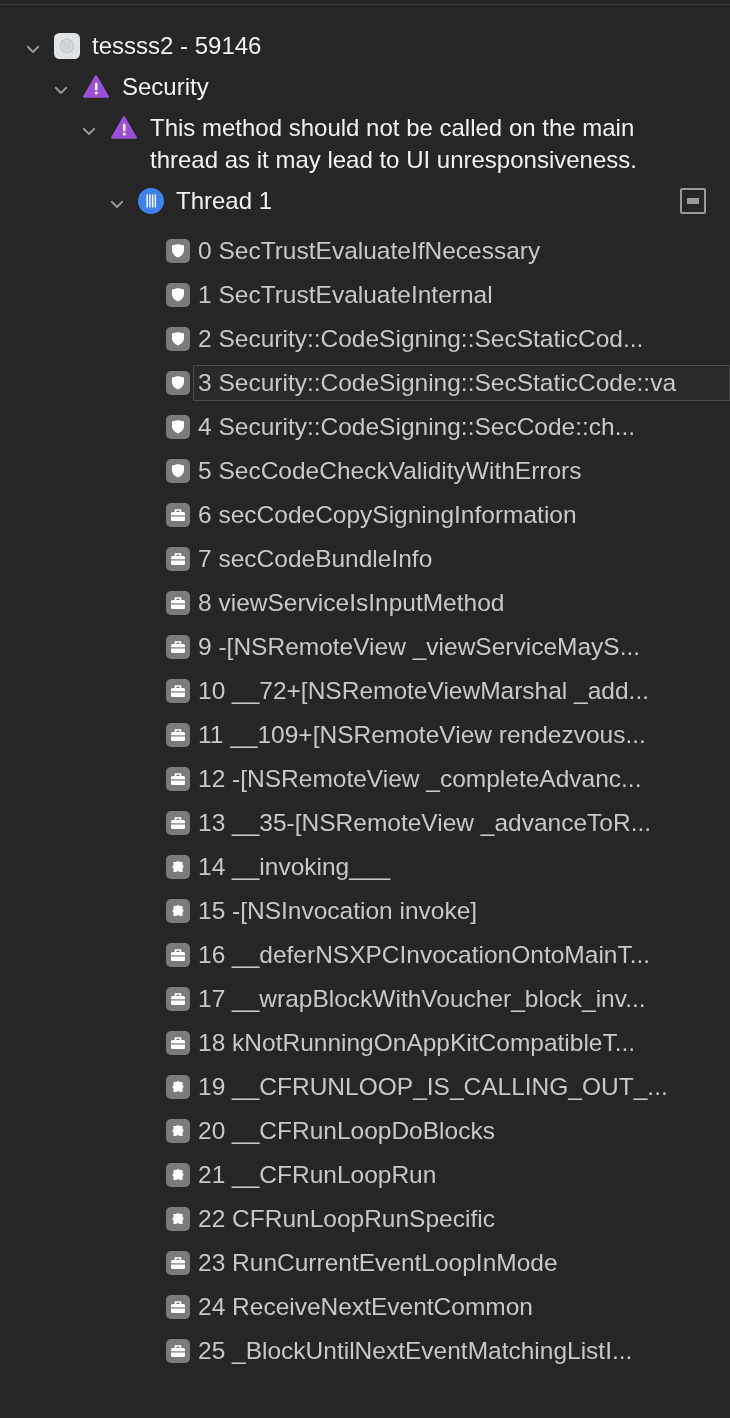 This screenshot has height=1418, width=730. What do you see at coordinates (67, 46) in the screenshot?
I see `app-icon` at bounding box center [67, 46].